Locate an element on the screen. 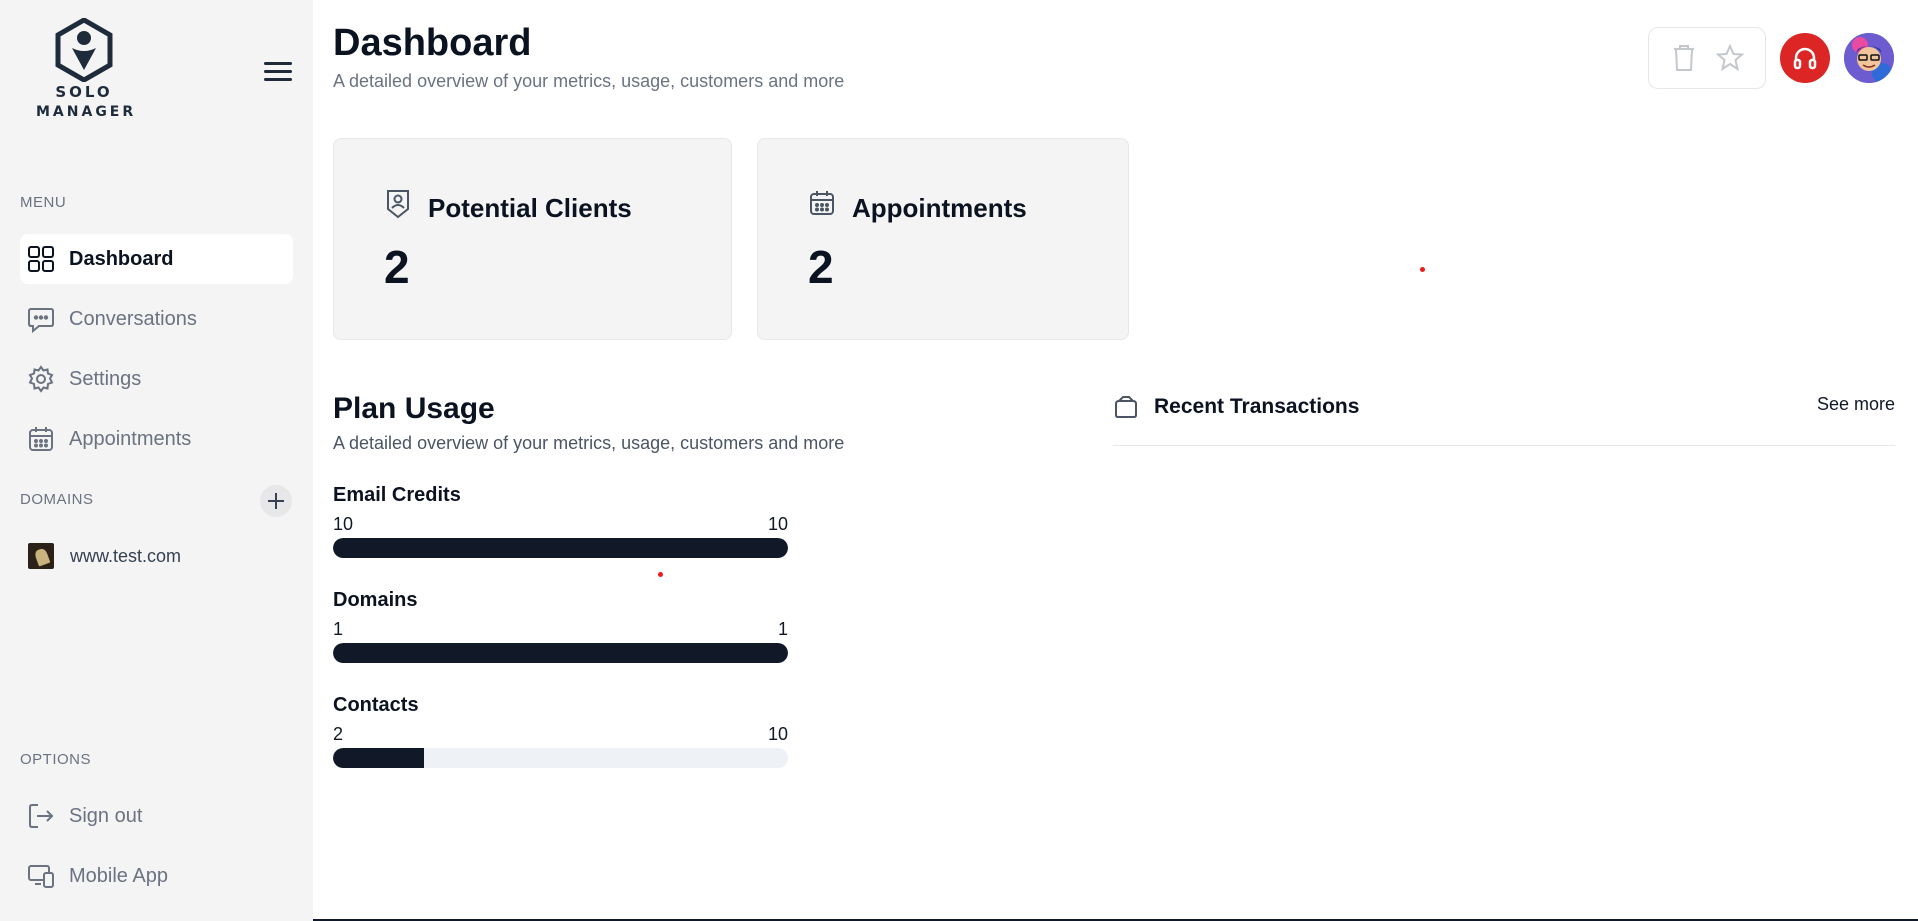 This screenshot has width=1918, height=921. menu-toggle-icon is located at coordinates (278, 74).